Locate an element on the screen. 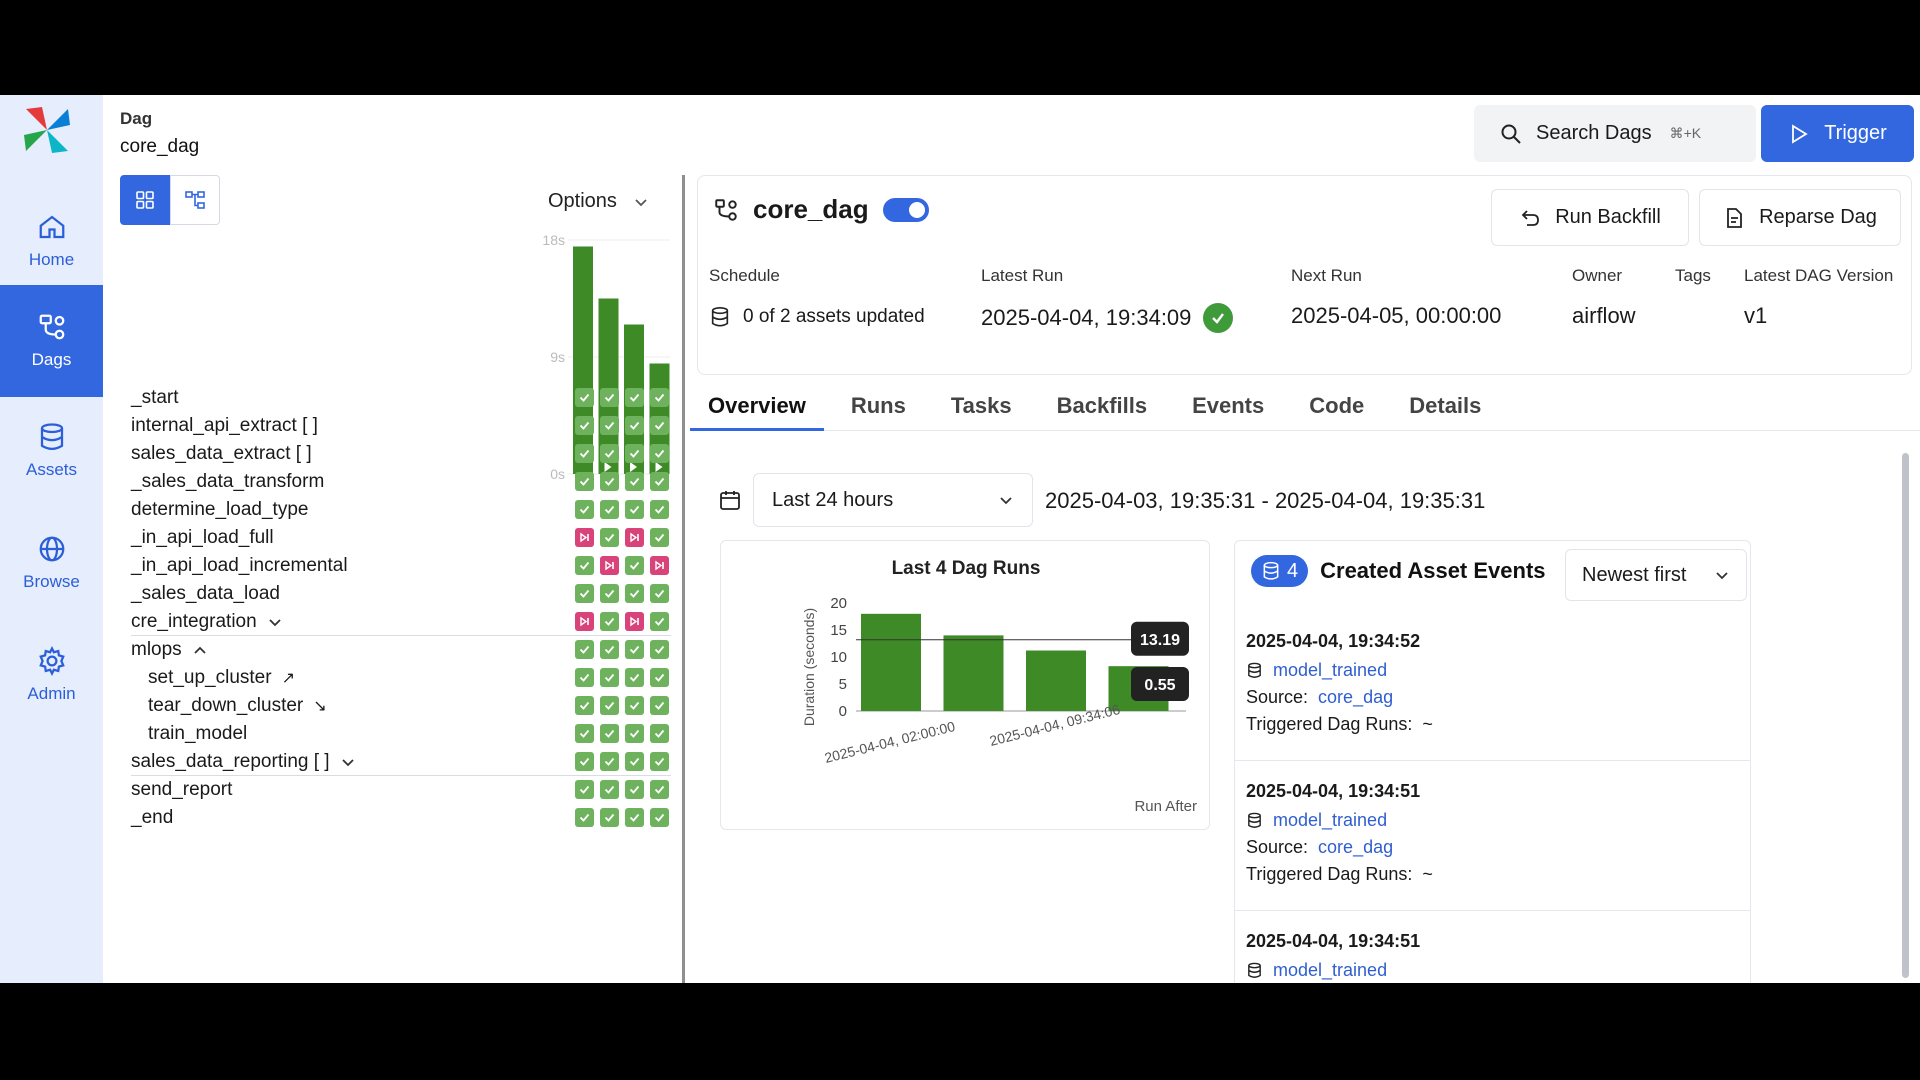  tab-events: Events is located at coordinates (1228, 408).